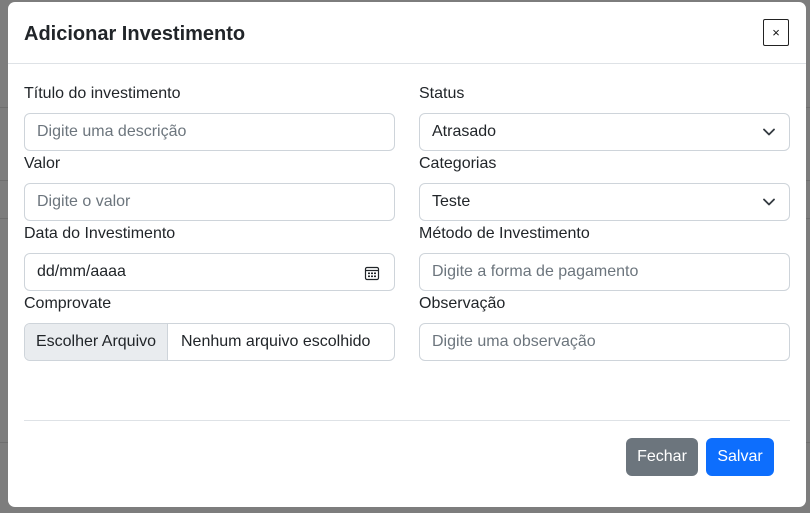 The height and width of the screenshot is (513, 810). What do you see at coordinates (100, 233) in the screenshot?
I see `data-label: Data do Investimento` at bounding box center [100, 233].